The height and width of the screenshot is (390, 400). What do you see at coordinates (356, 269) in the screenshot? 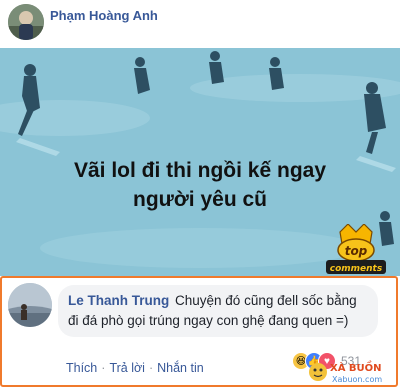
I see `badge-comments-text: comments` at bounding box center [356, 269].